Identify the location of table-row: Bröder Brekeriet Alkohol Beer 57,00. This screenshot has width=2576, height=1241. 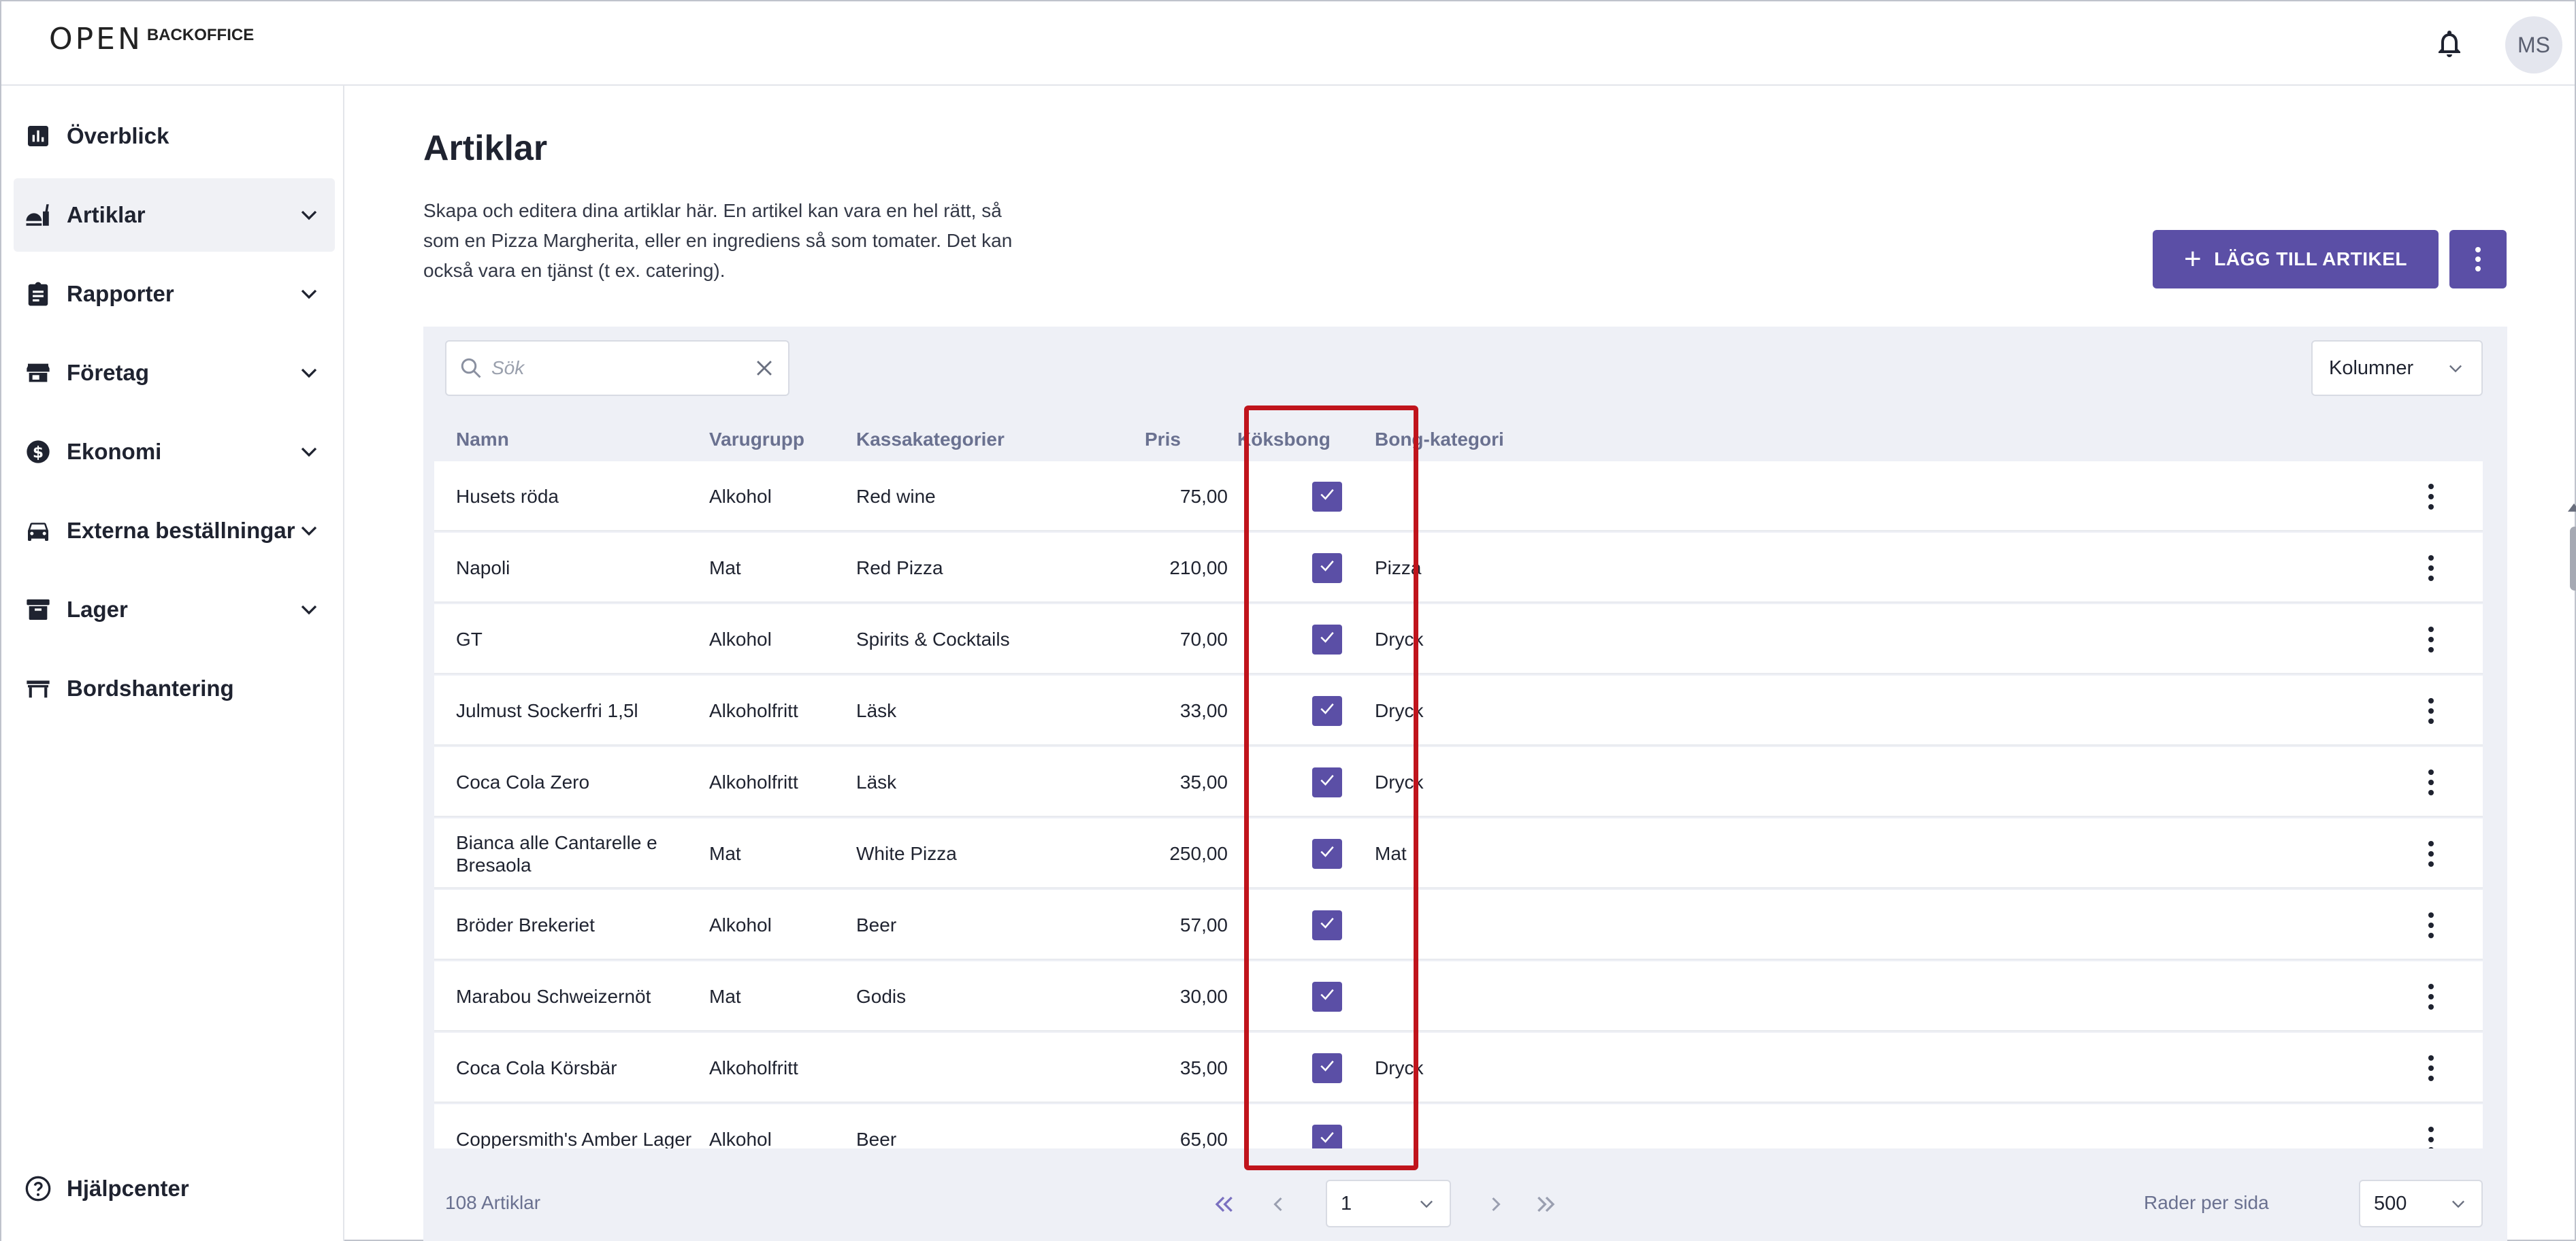
(1458, 925).